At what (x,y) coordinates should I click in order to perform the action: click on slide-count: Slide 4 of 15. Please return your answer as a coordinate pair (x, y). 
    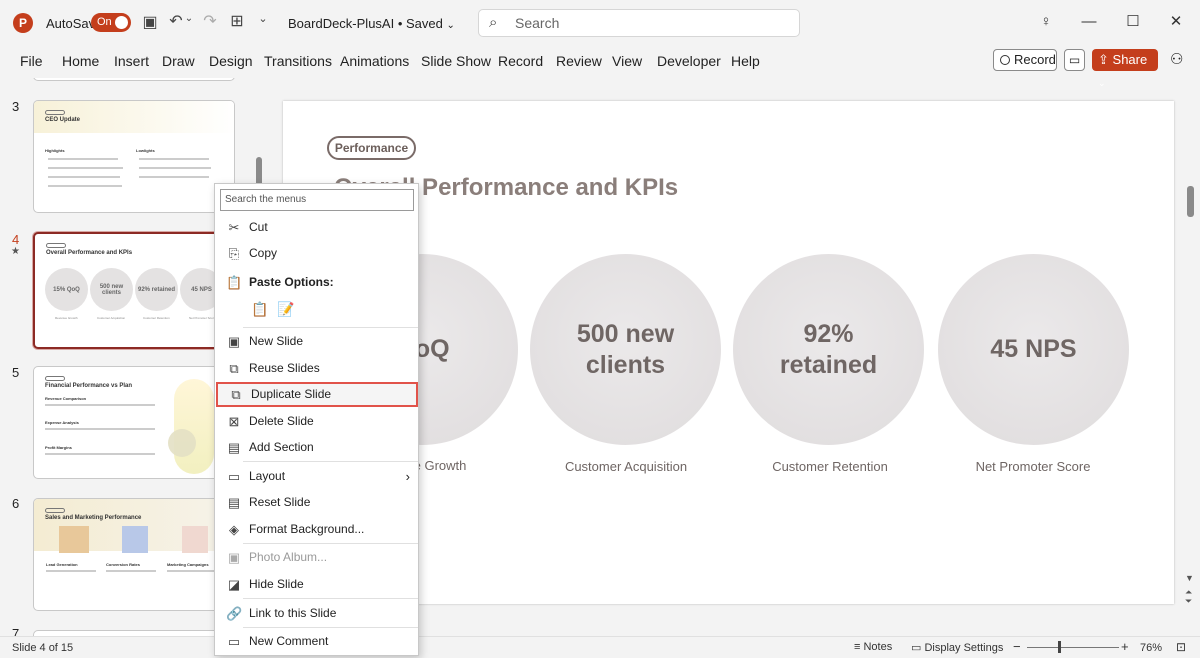
    Looking at the image, I should click on (43, 648).